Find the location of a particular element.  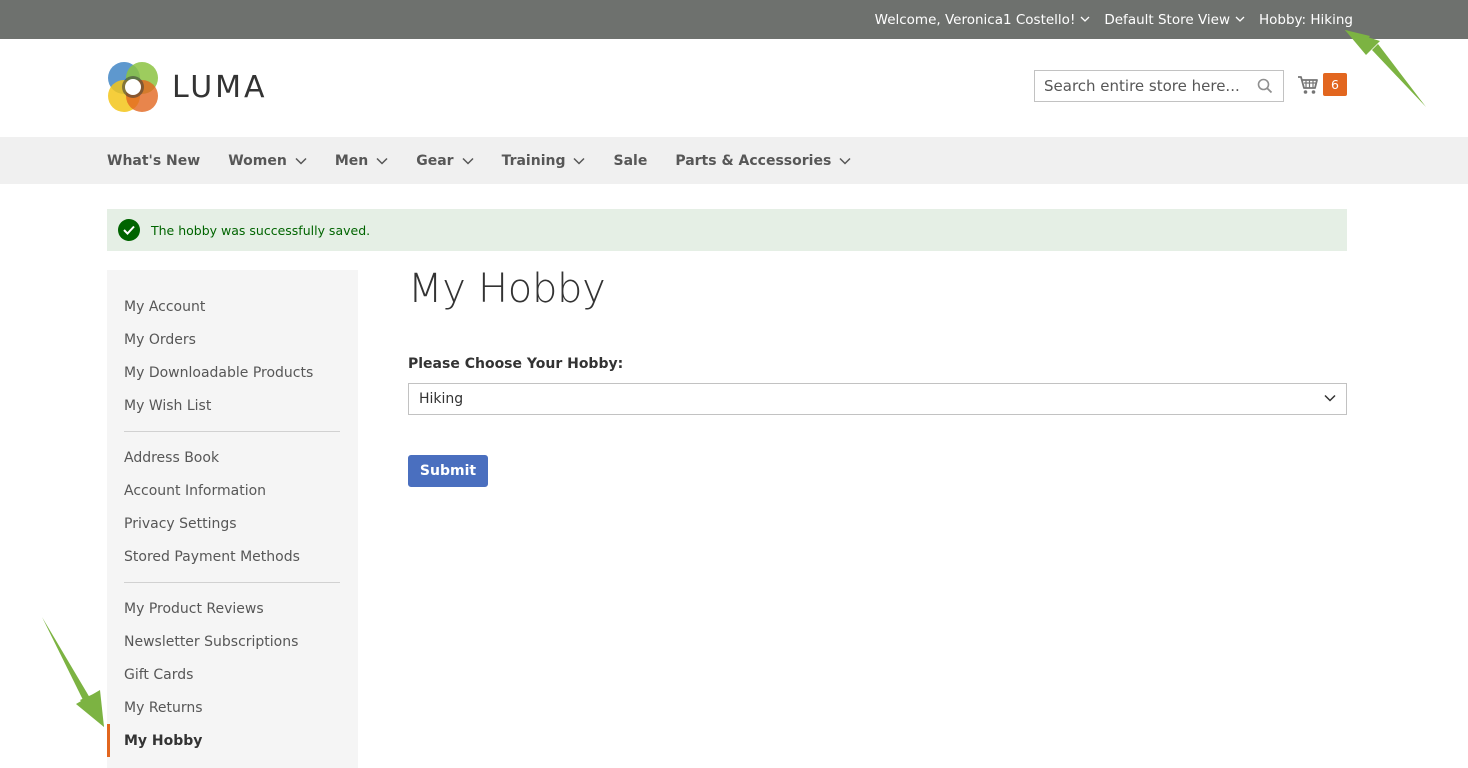

search-box is located at coordinates (1159, 86).